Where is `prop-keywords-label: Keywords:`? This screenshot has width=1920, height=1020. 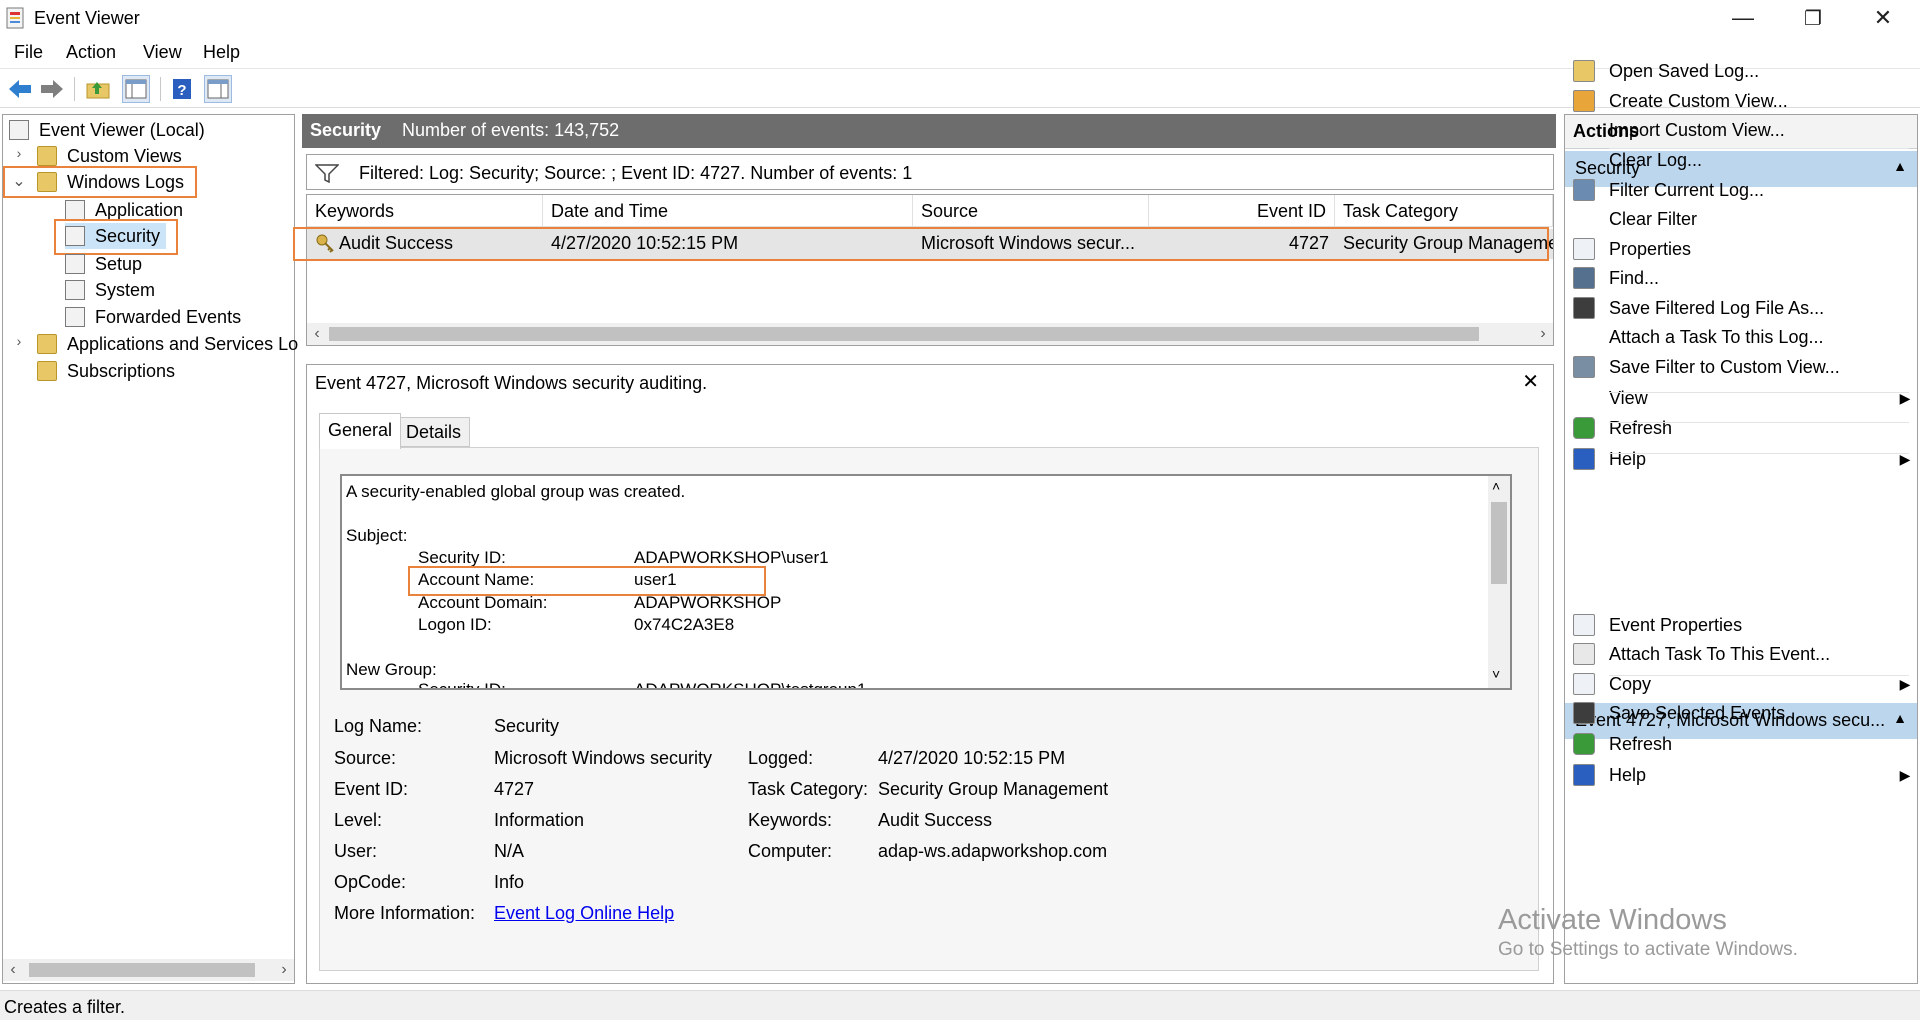 prop-keywords-label: Keywords: is located at coordinates (790, 820).